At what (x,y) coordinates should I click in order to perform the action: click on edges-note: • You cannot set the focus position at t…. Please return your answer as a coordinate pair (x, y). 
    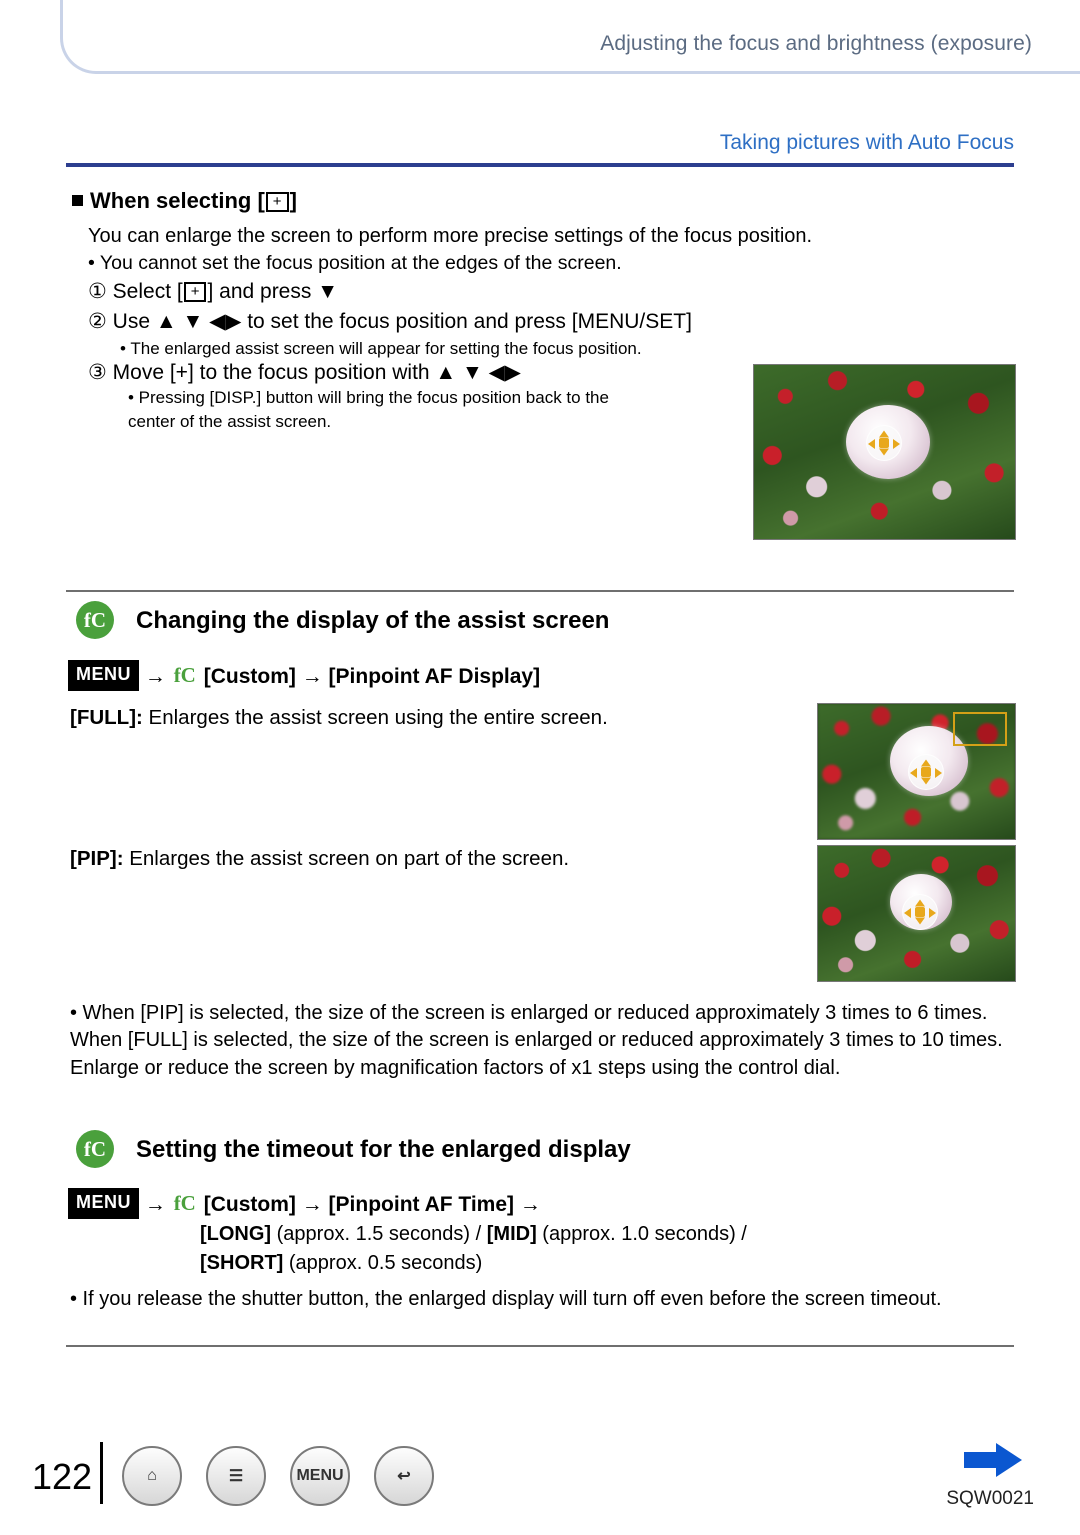
    Looking at the image, I should click on (355, 263).